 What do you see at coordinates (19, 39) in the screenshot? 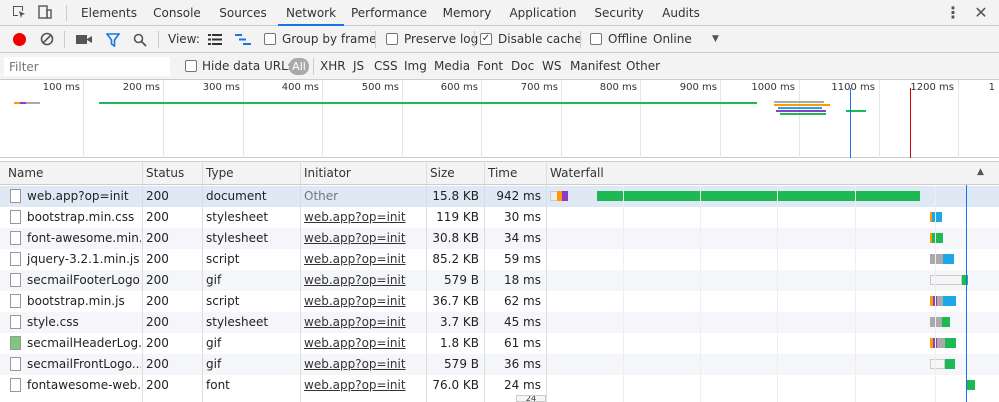
I see `record-icon` at bounding box center [19, 39].